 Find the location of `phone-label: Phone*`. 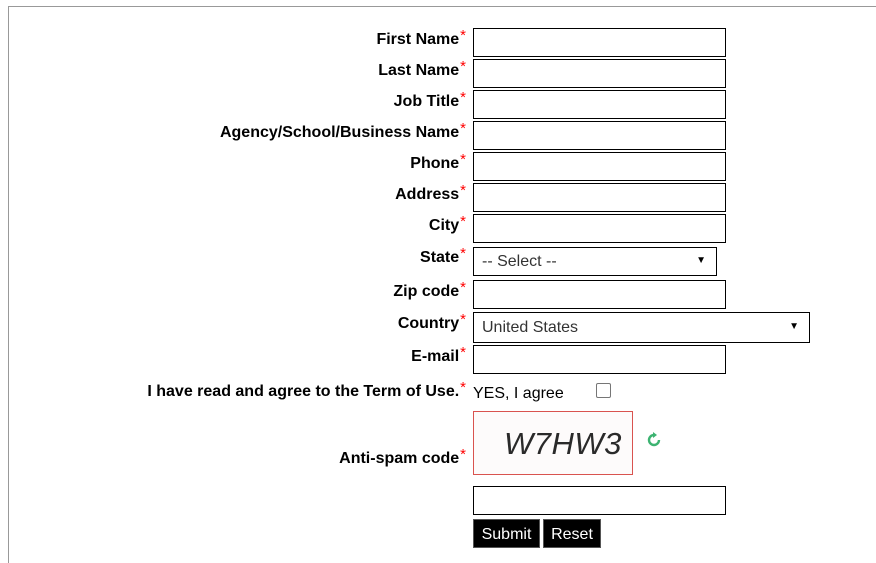

phone-label: Phone* is located at coordinates (438, 161).